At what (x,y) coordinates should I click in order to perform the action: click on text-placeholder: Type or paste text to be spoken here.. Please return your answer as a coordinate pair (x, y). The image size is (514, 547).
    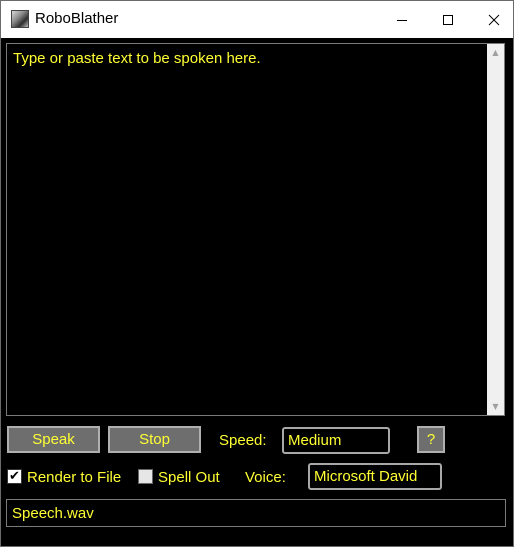
    Looking at the image, I should click on (137, 58).